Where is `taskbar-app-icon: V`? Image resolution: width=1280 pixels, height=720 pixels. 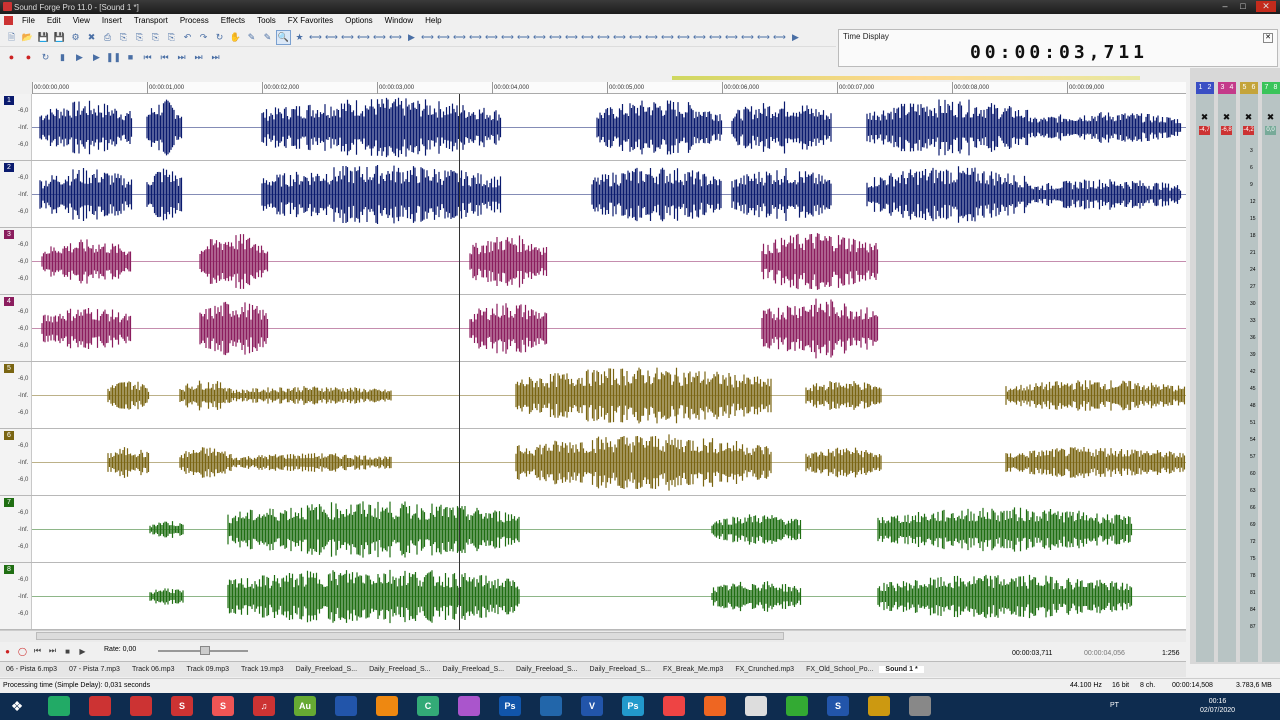
taskbar-app-icon: V is located at coordinates (592, 706).